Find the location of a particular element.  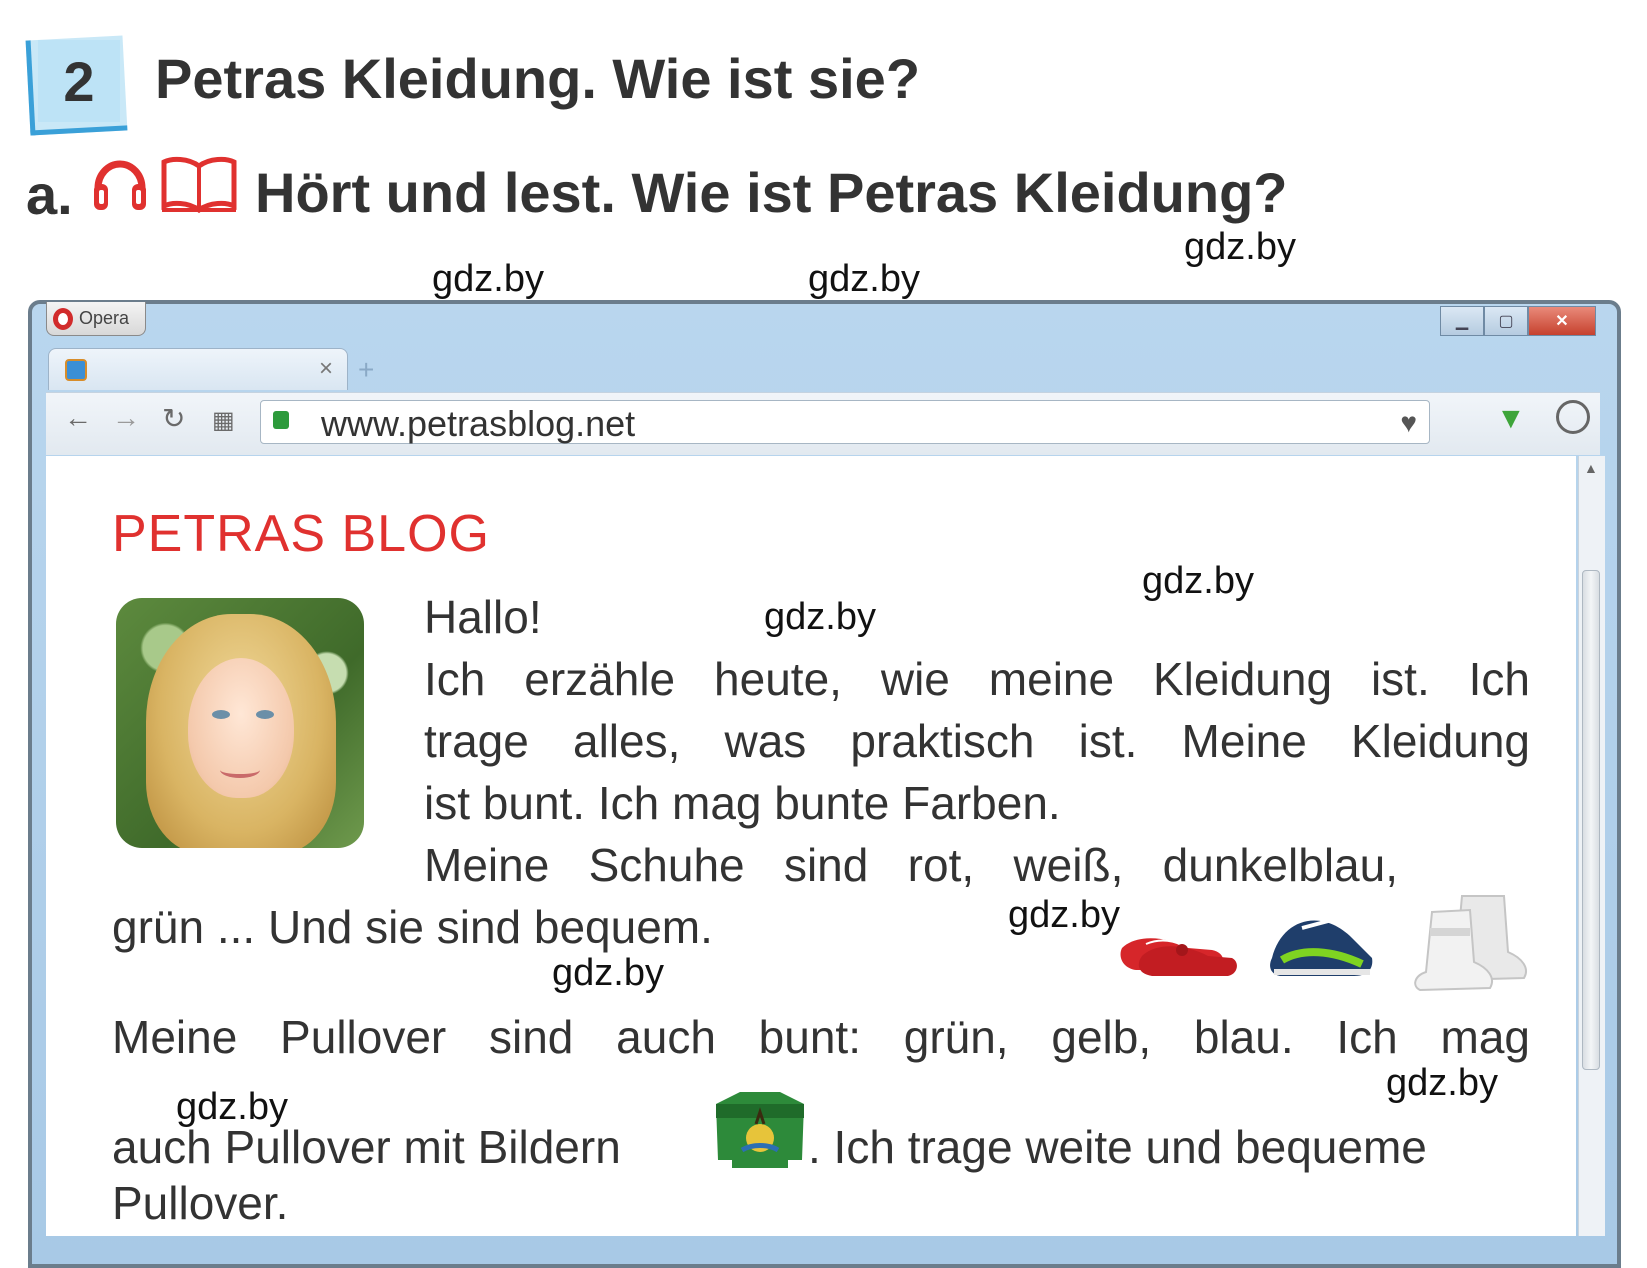

blog-line: Pullover. is located at coordinates (200, 1203).